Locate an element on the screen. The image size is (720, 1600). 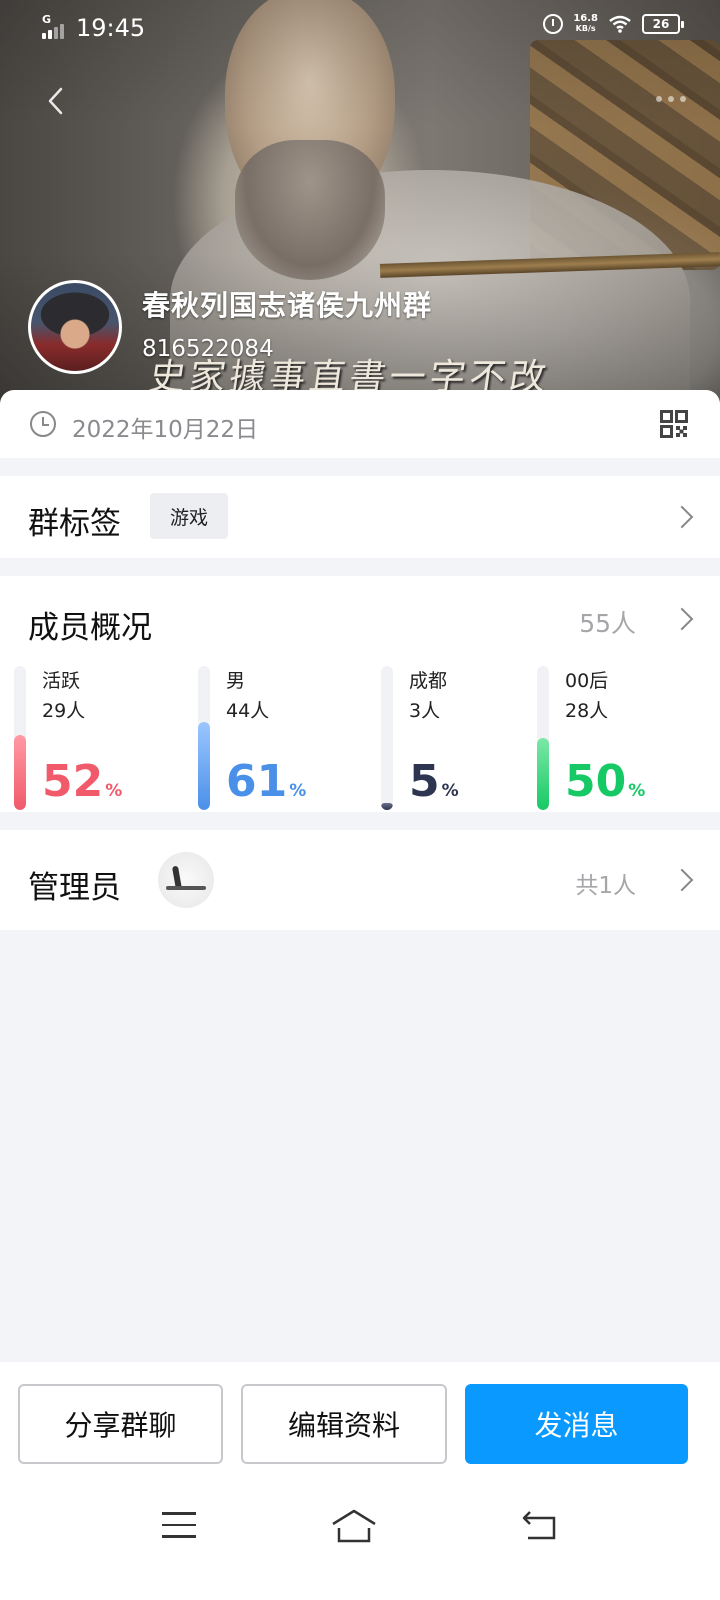
admins-row: 管理员 共1人 is located at coordinates (360, 880).